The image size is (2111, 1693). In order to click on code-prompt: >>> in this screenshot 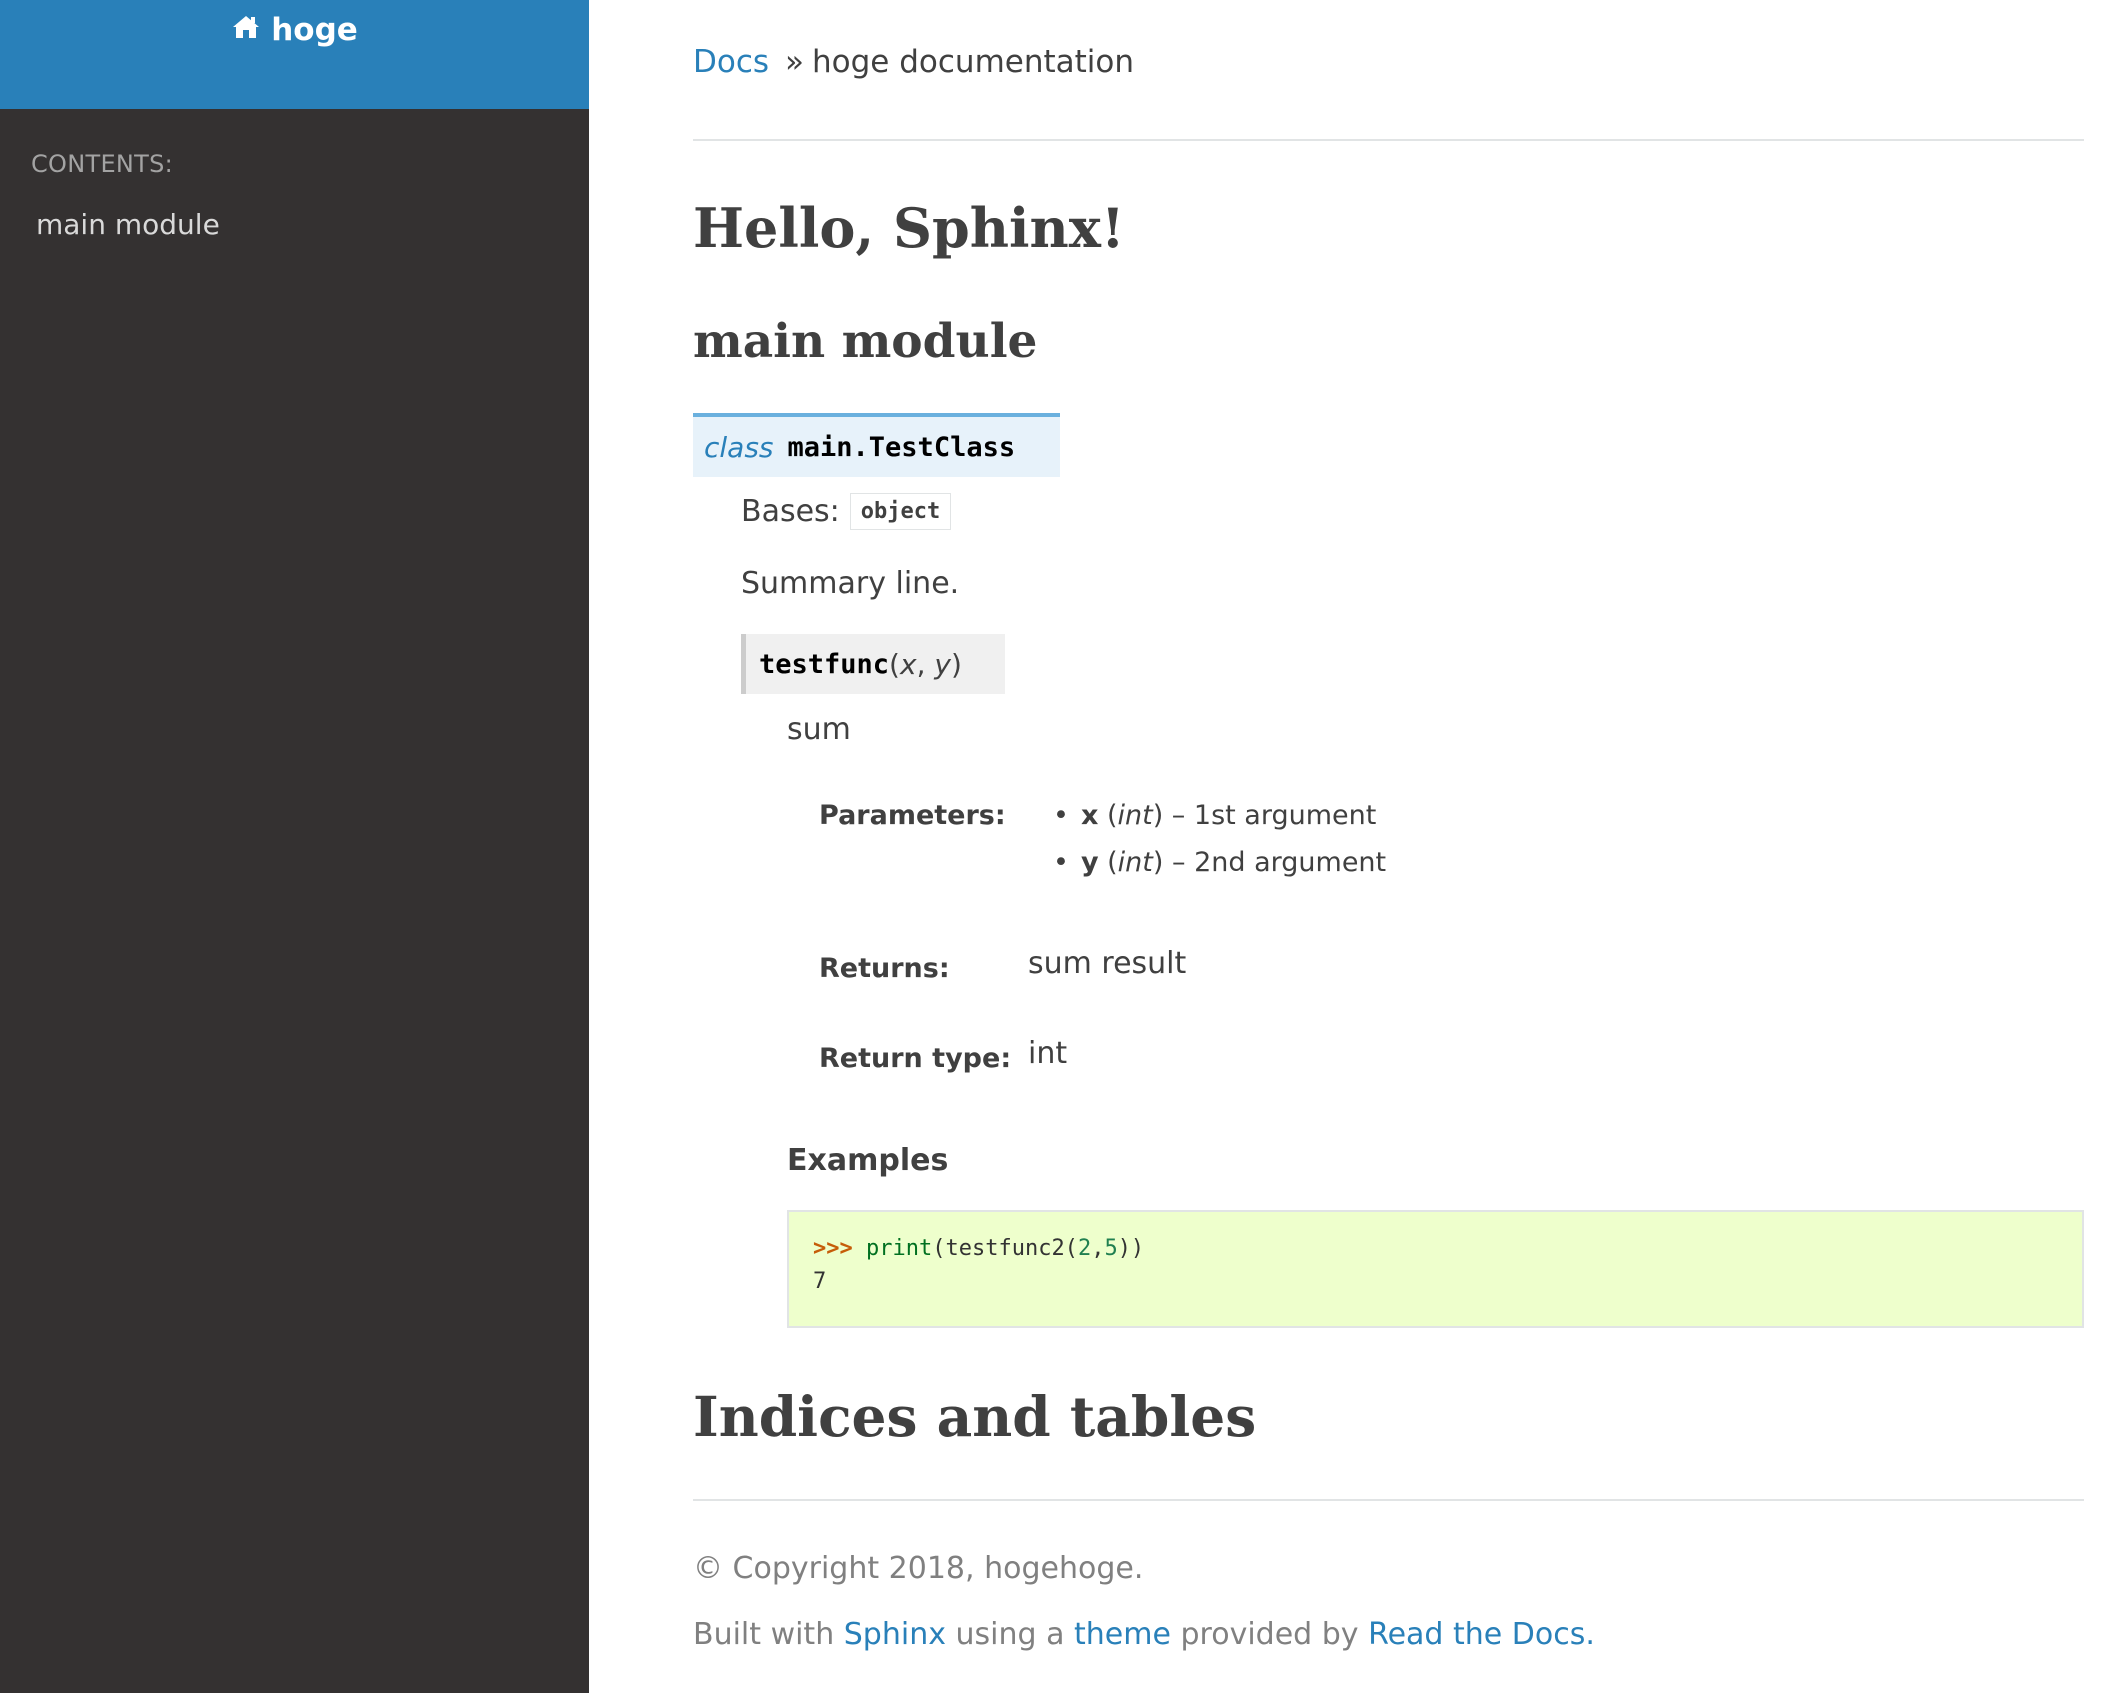, I will do `click(833, 1248)`.